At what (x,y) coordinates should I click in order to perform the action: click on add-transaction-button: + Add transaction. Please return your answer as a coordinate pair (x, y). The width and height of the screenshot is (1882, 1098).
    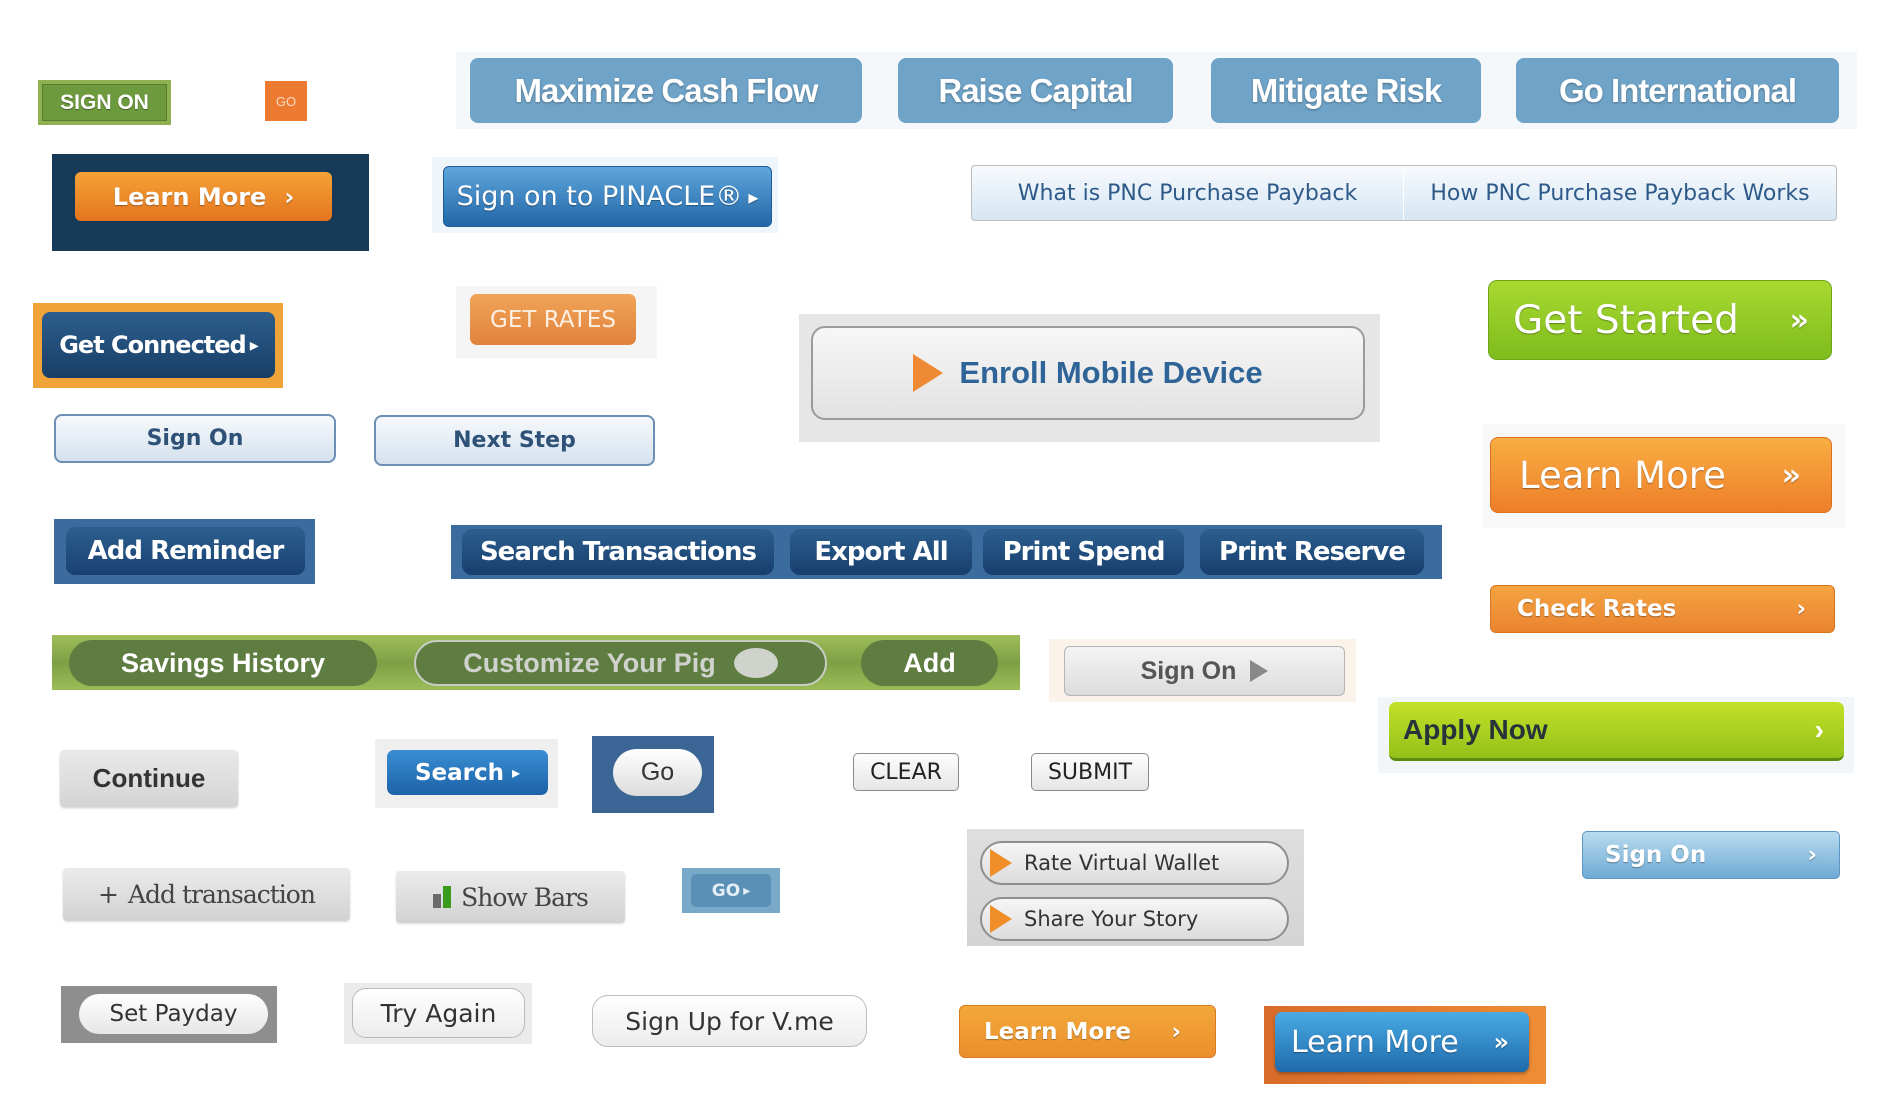
    Looking at the image, I should click on (206, 894).